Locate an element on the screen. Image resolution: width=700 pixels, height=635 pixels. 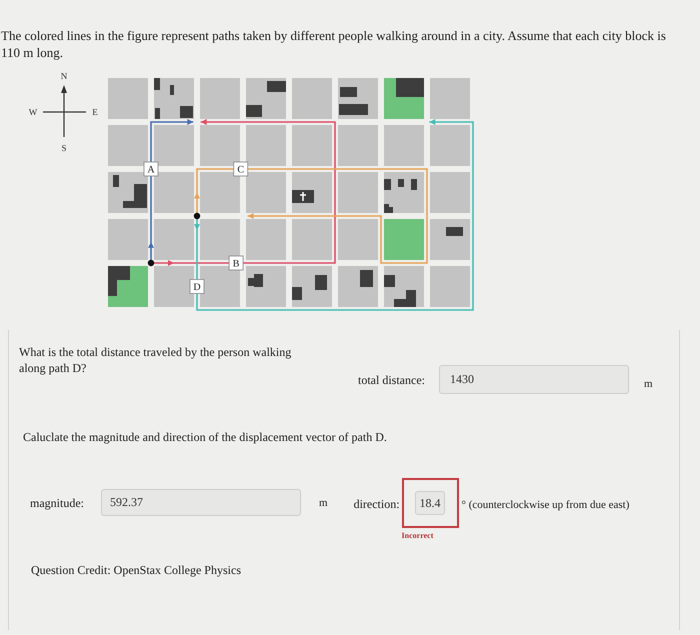
compass-label: S is located at coordinates (64, 148).